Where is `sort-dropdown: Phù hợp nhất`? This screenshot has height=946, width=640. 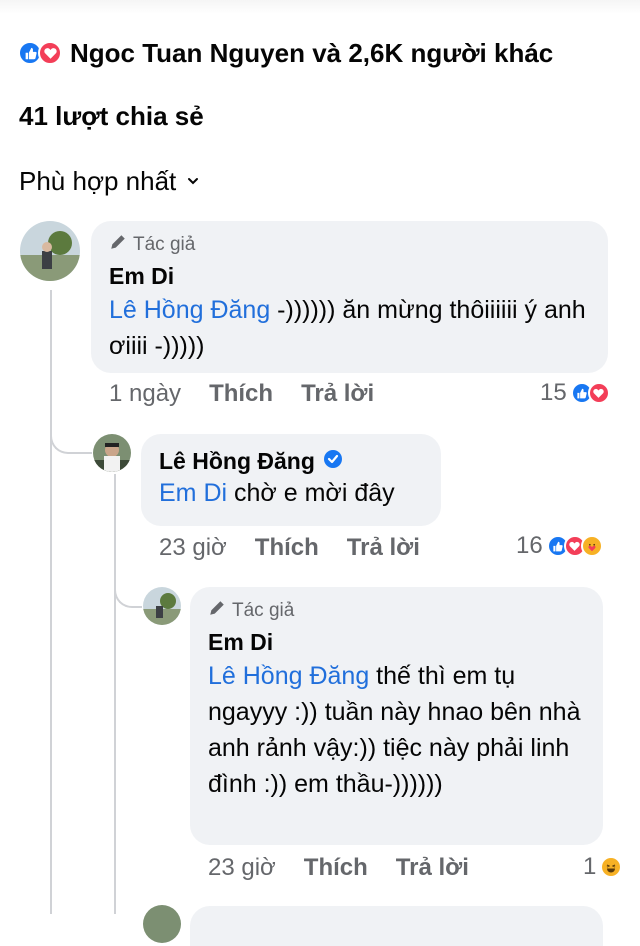 sort-dropdown: Phù hợp nhất is located at coordinates (109, 181).